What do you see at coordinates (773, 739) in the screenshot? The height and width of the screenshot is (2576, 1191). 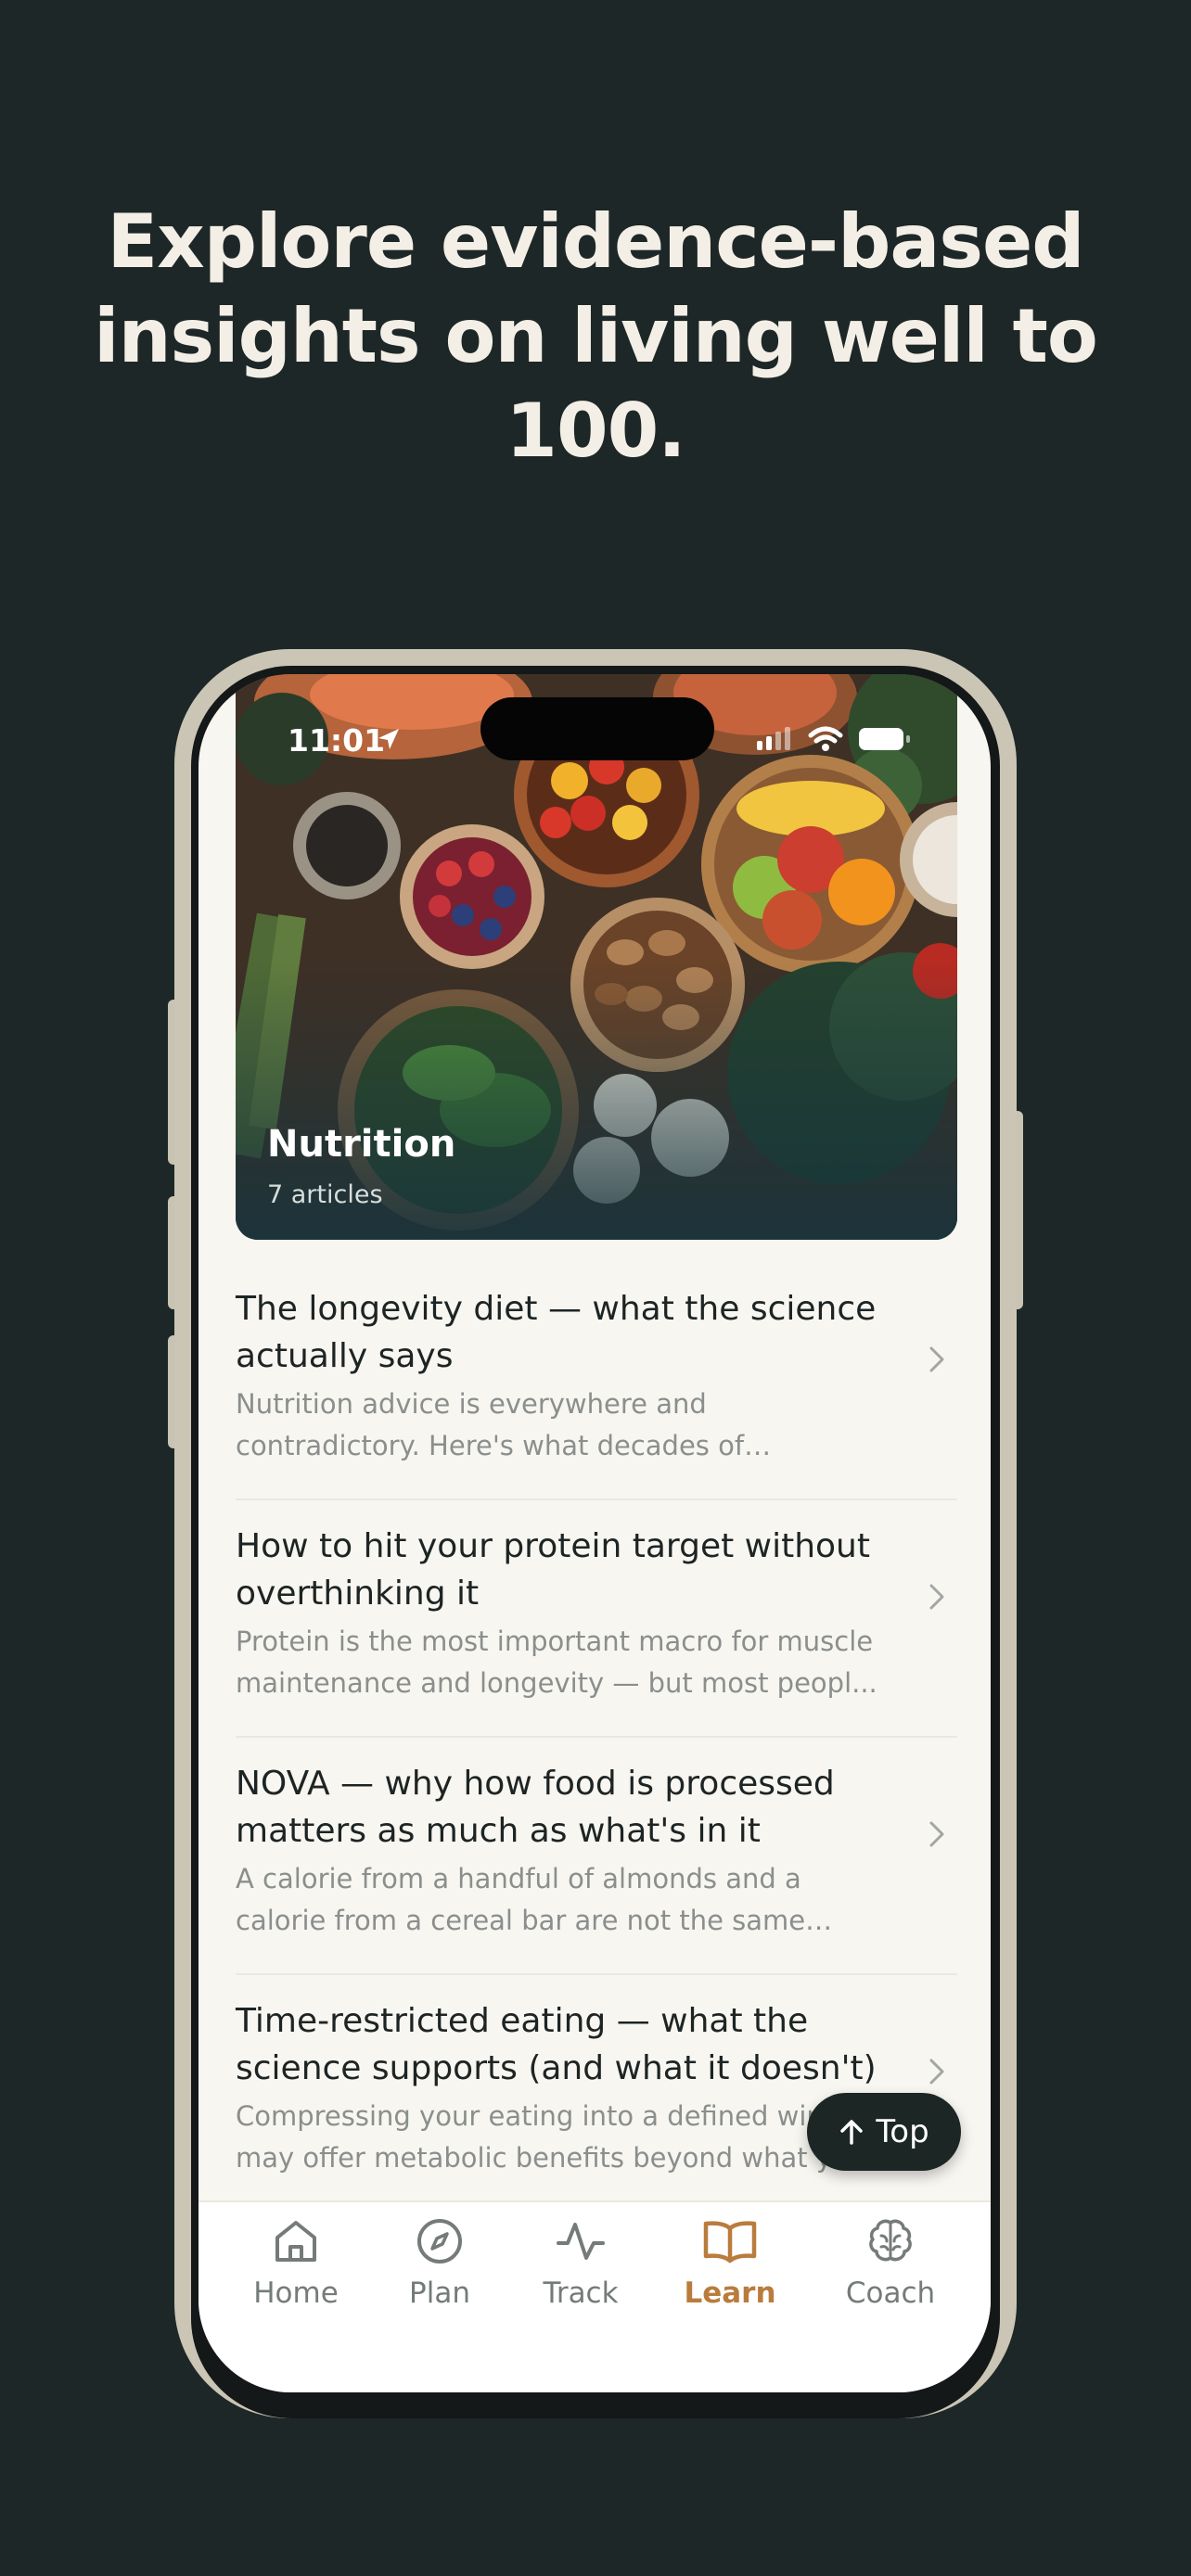 I see `signal-icon` at bounding box center [773, 739].